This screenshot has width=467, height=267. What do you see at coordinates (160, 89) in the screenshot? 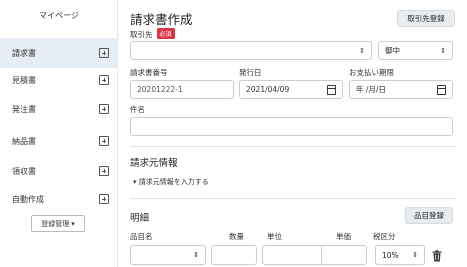
I see `invoice-number-value: 20201222-1` at bounding box center [160, 89].